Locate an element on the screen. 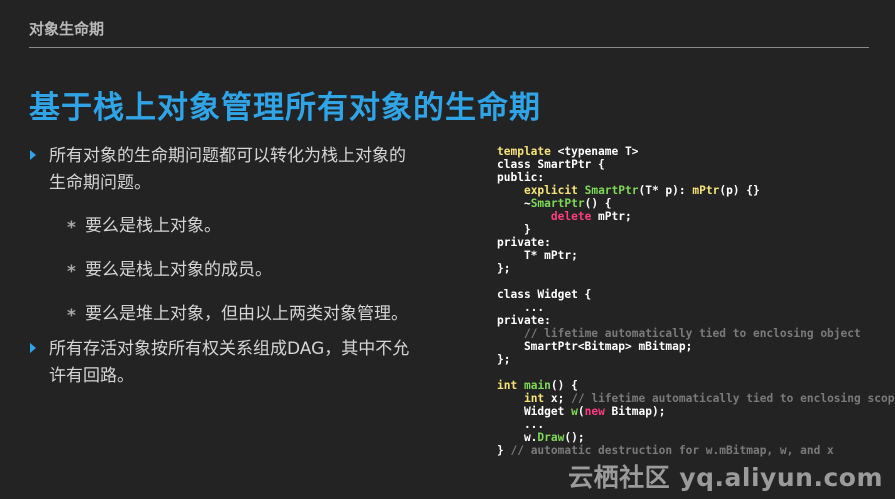  code-line: class Widget { is located at coordinates (544, 294).